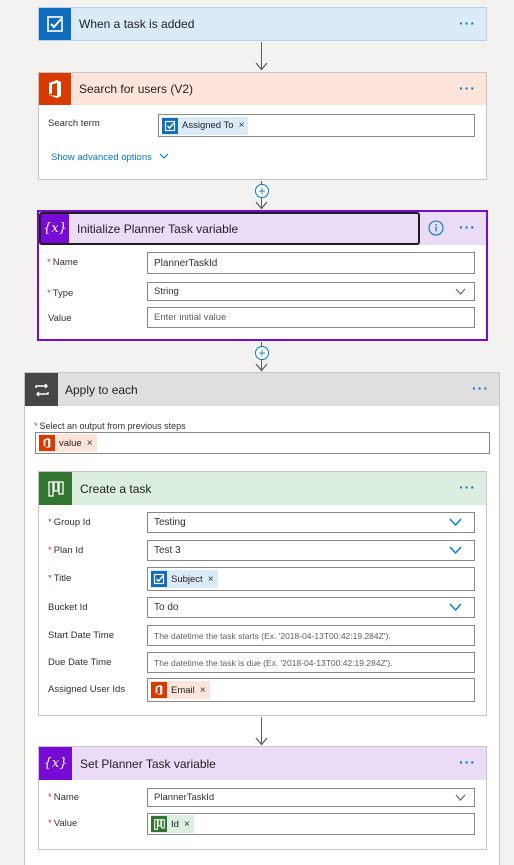  What do you see at coordinates (68, 607) in the screenshot?
I see `bucket-id-label: Bucket Id` at bounding box center [68, 607].